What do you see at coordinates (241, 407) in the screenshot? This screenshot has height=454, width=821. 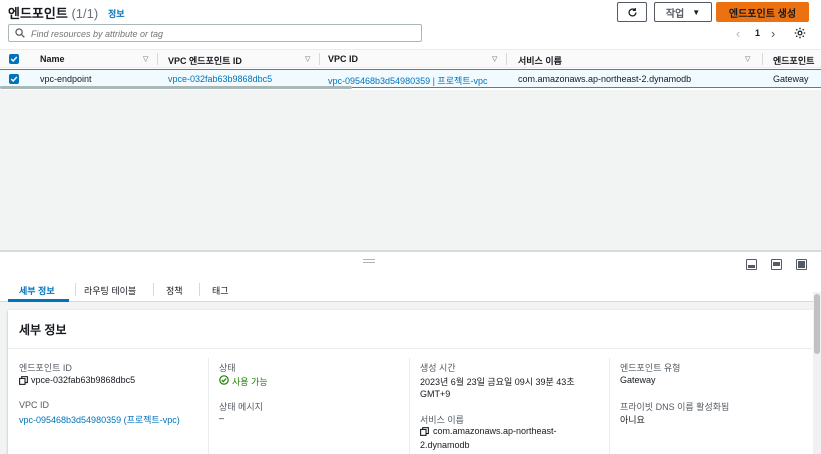 I see `status-message-label: 상태 메시지` at bounding box center [241, 407].